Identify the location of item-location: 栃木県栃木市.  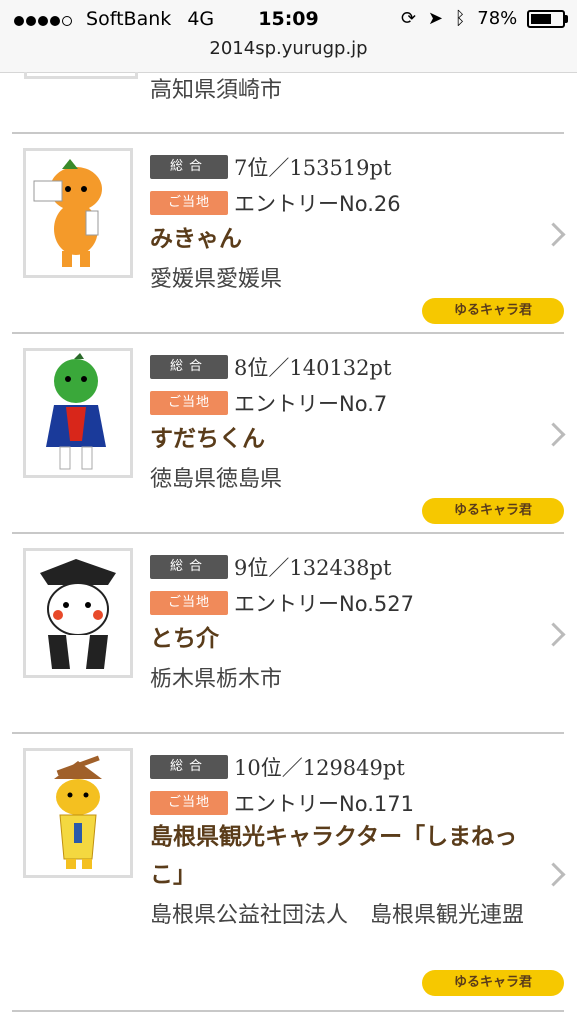
(216, 679).